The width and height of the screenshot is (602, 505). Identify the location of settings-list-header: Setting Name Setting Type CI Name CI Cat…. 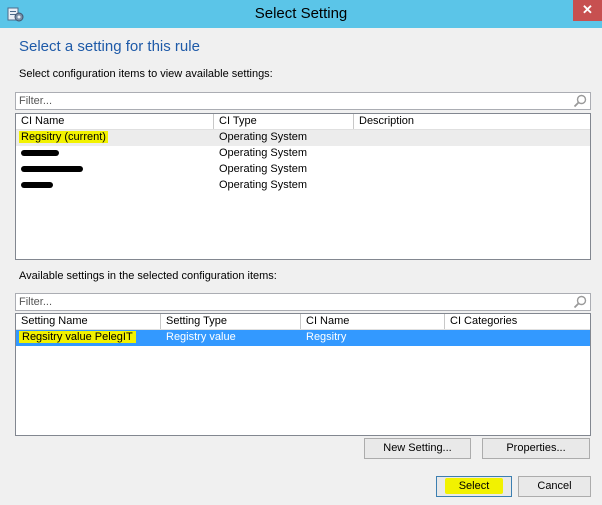
(303, 322).